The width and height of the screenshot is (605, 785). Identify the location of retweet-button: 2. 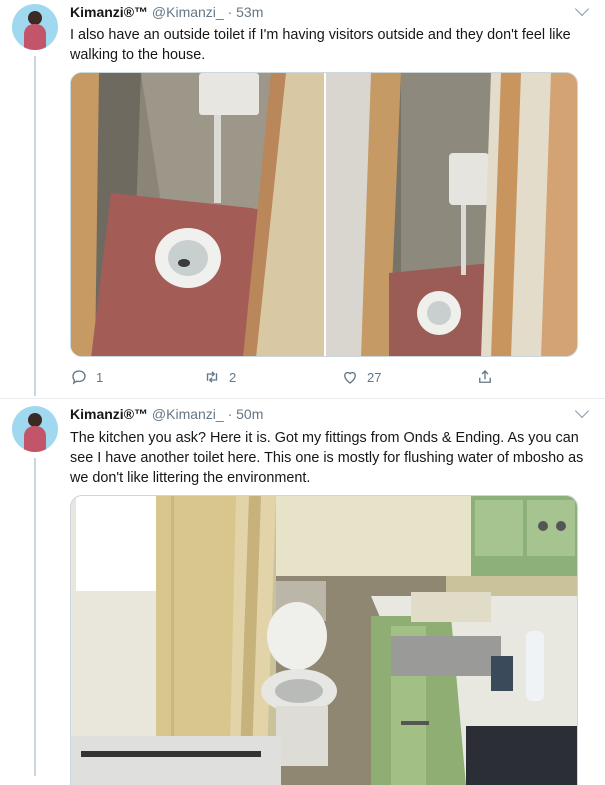
(219, 377).